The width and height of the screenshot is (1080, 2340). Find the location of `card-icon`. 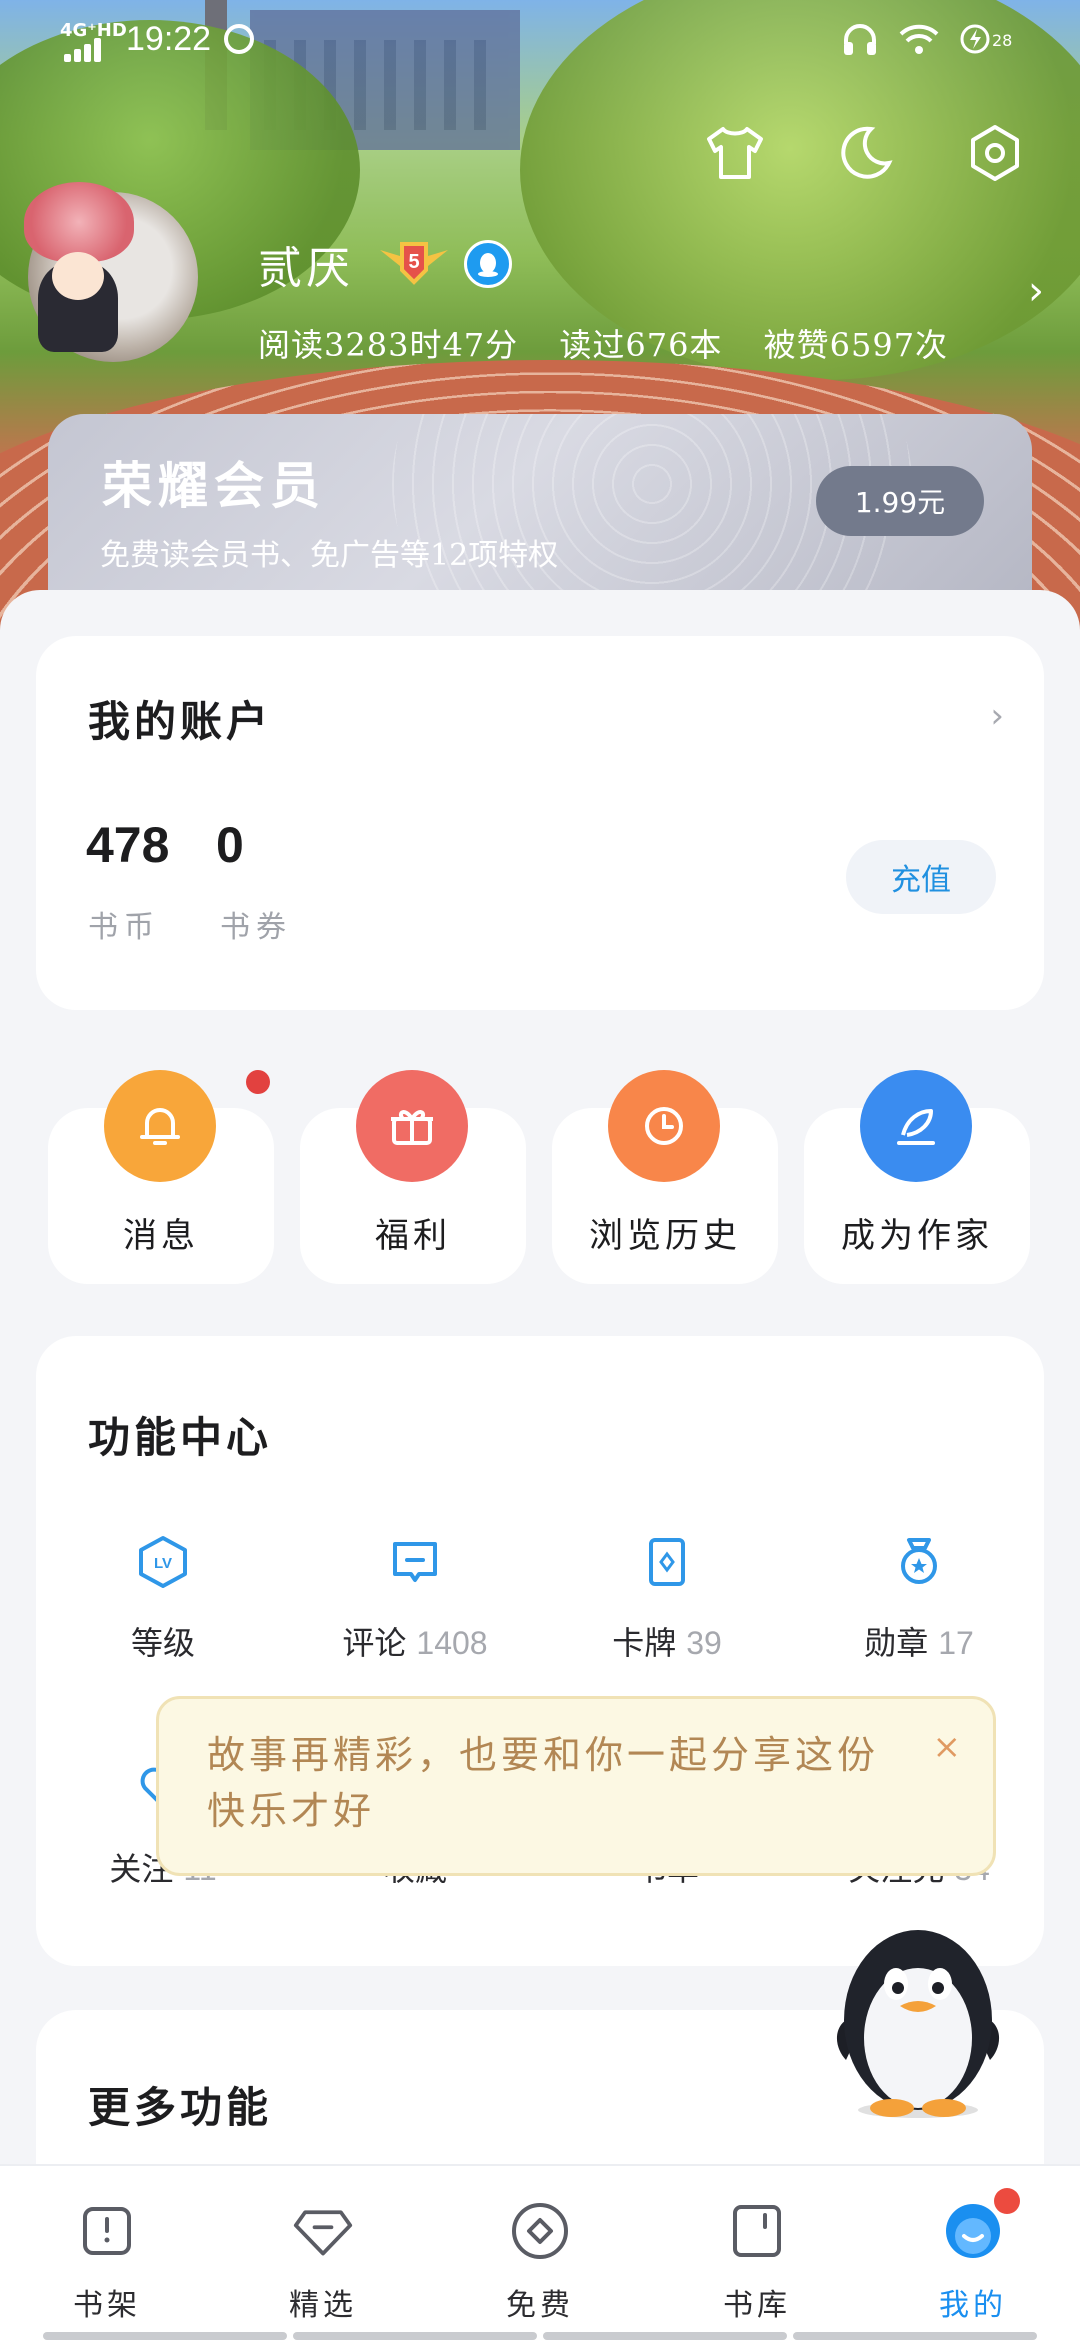

card-icon is located at coordinates (667, 1562).